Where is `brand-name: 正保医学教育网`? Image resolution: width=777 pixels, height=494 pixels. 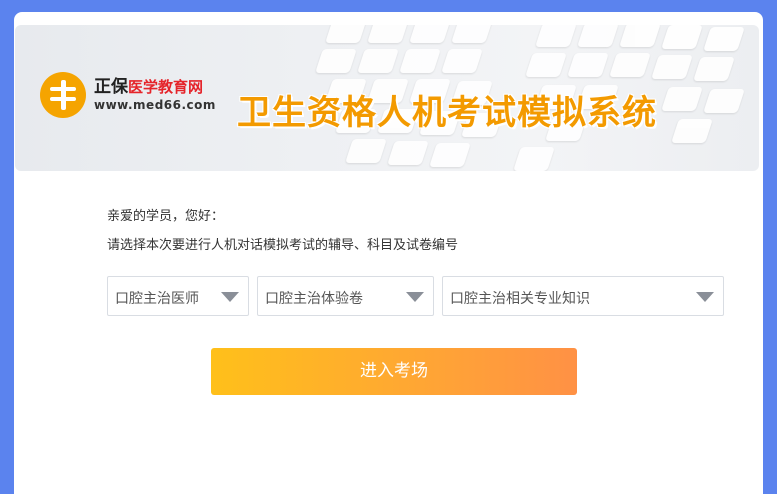 brand-name: 正保医学教育网 is located at coordinates (149, 87).